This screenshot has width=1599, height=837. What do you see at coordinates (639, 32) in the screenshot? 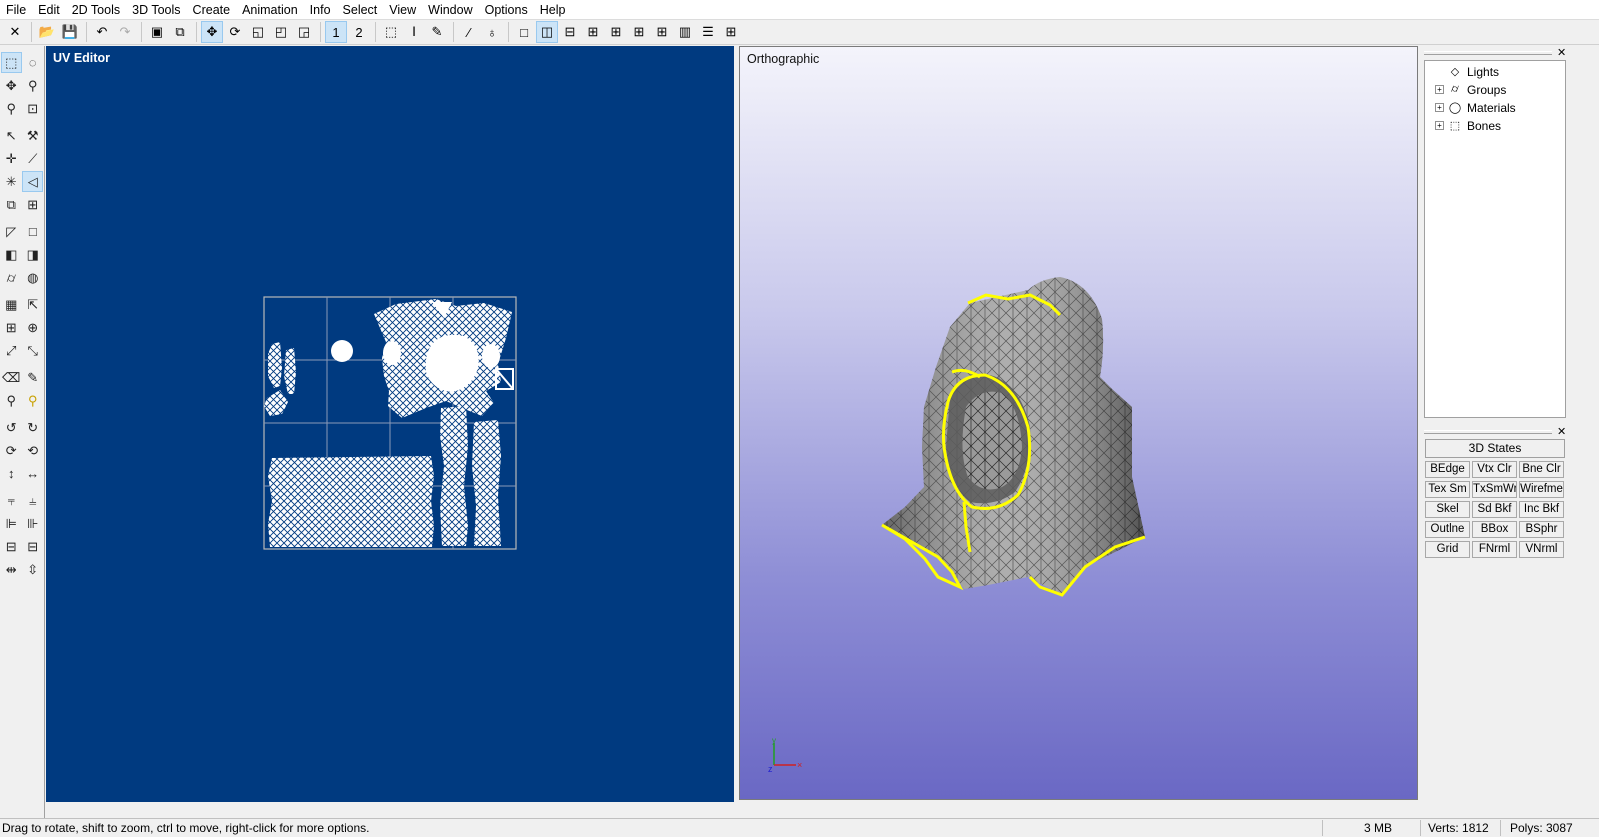
I see `layout-quad-icon: ⊞` at bounding box center [639, 32].